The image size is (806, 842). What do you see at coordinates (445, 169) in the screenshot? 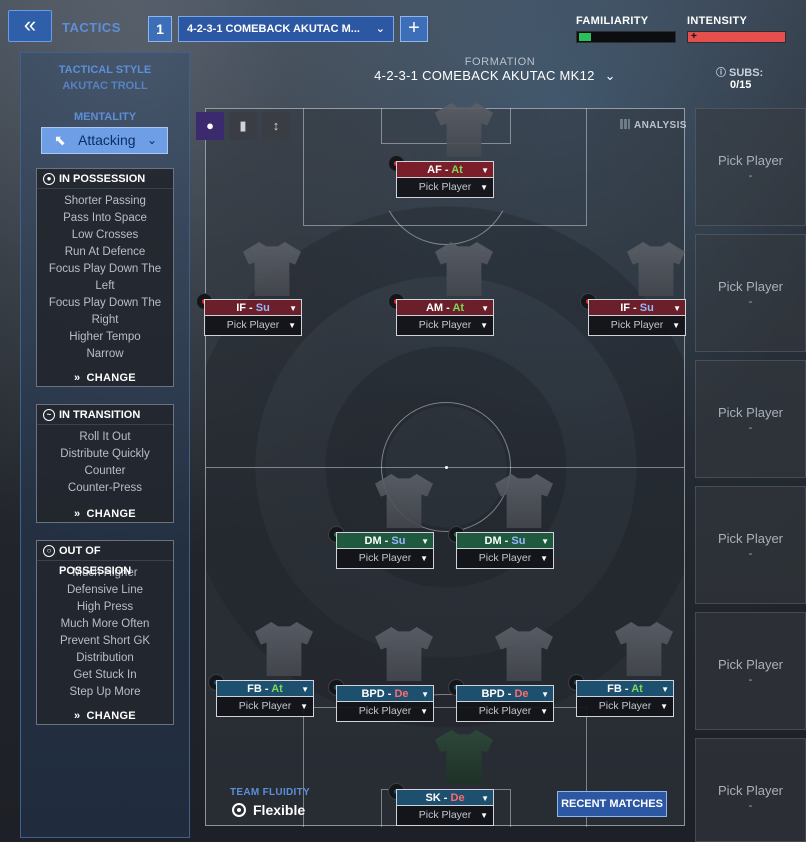
I see `role-selector: AF - At ▼` at bounding box center [445, 169].